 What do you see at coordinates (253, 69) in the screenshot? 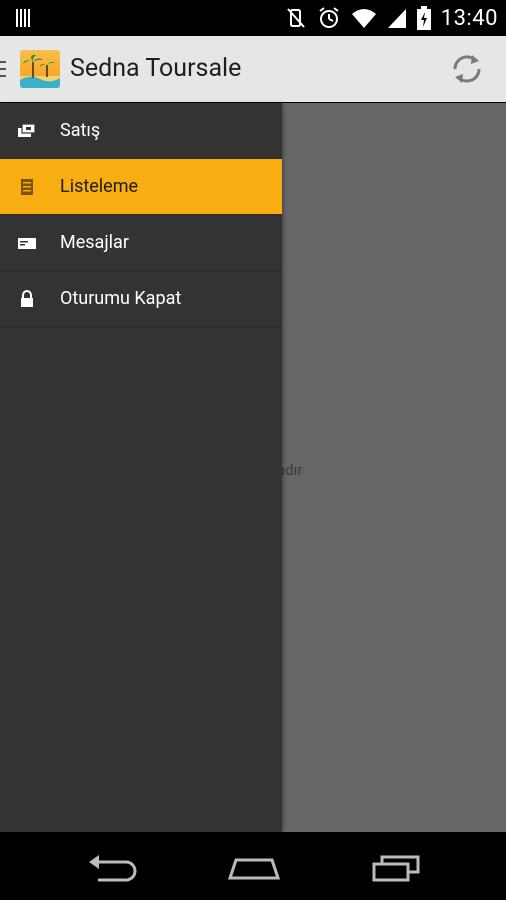
I see `action-bar: Sedna Toursale` at bounding box center [253, 69].